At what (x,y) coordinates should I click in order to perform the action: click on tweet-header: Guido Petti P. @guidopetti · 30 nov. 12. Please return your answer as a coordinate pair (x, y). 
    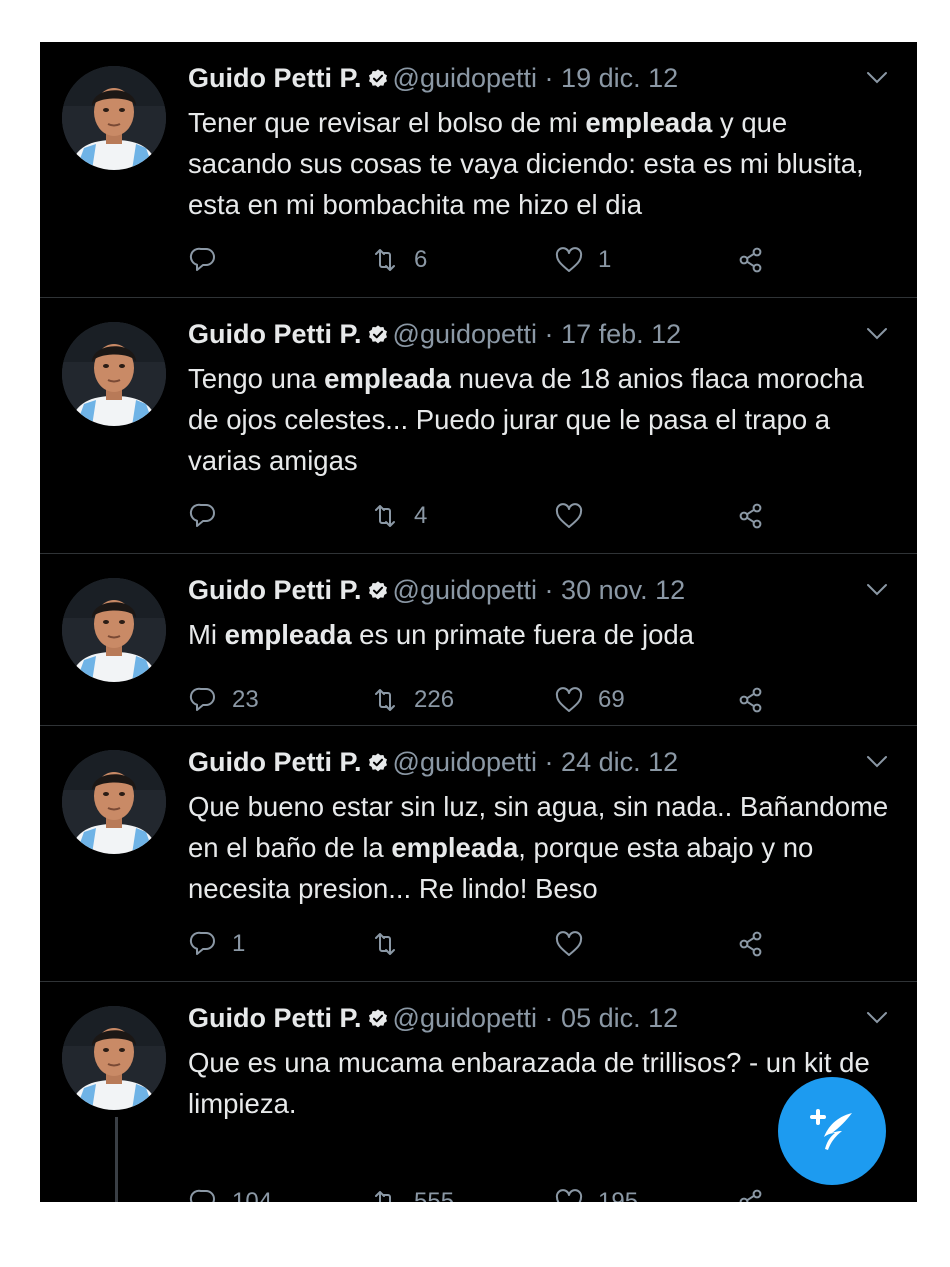
    Looking at the image, I should click on (436, 590).